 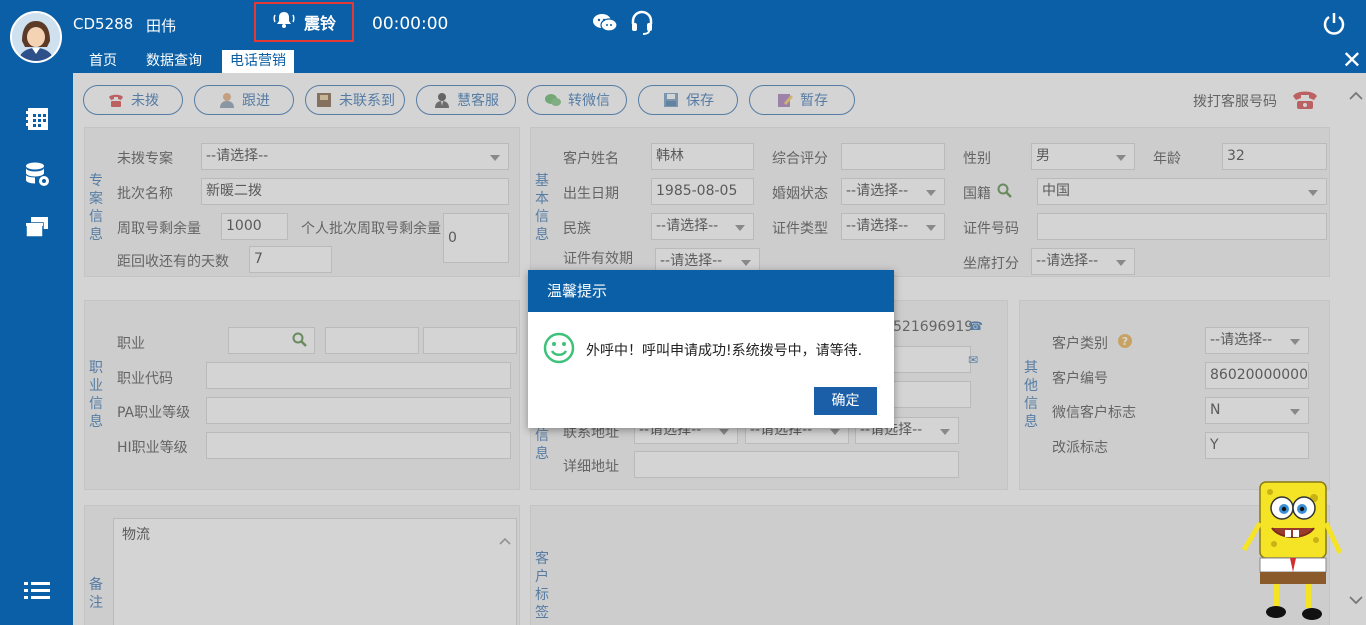 I want to click on dialog-ok-button: 确定, so click(x=845, y=401).